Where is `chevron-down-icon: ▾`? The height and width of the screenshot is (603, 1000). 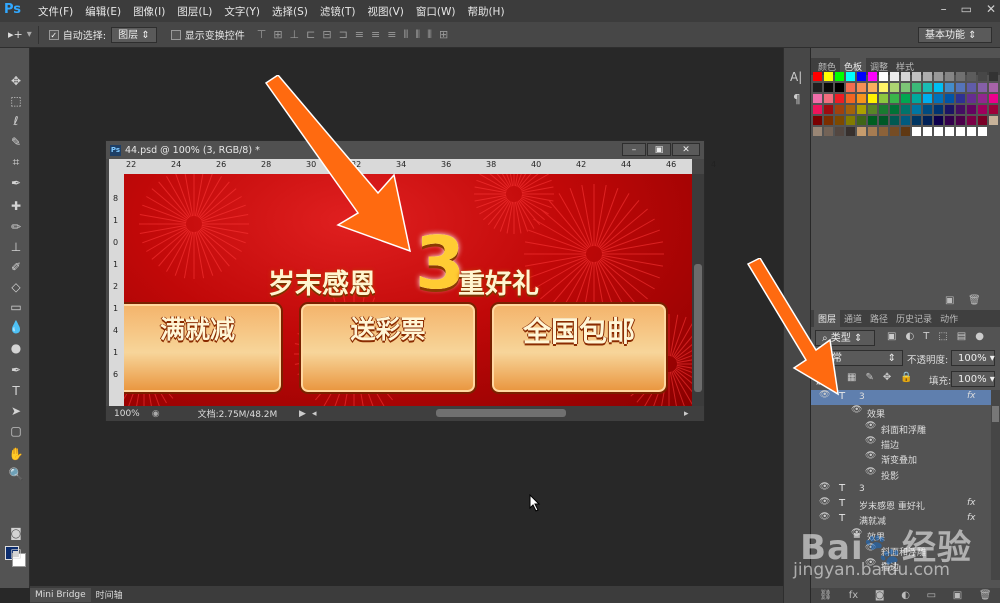 chevron-down-icon: ▾ is located at coordinates (29, 34).